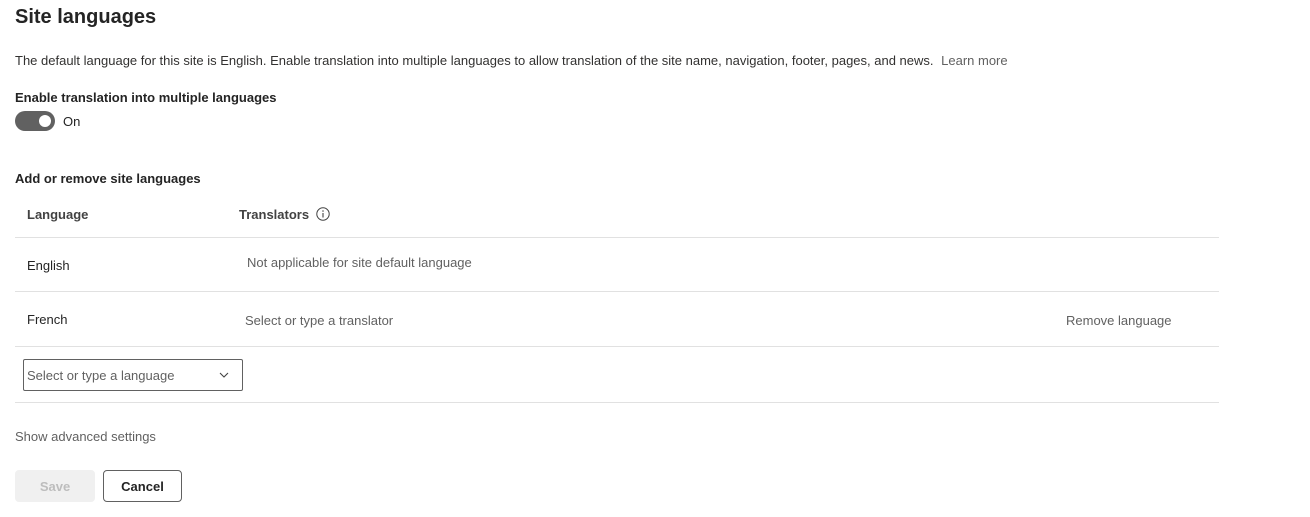 The width and height of the screenshot is (1310, 517). Describe the element at coordinates (224, 375) in the screenshot. I see `chevron-down-icon` at that location.